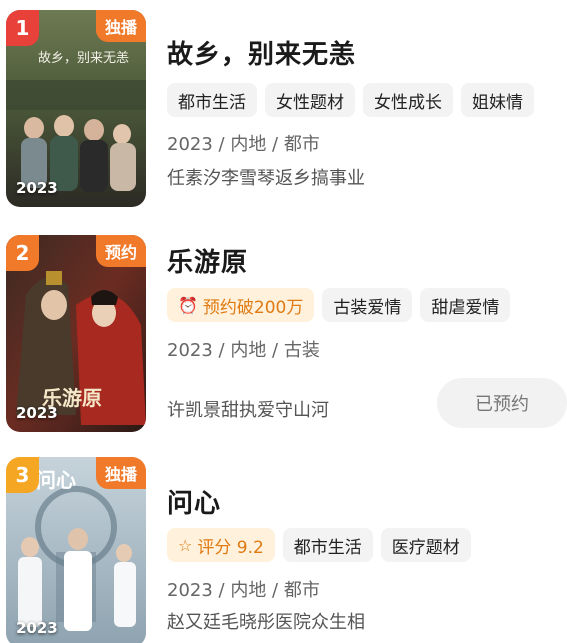 The height and width of the screenshot is (643, 567). What do you see at coordinates (425, 545) in the screenshot?
I see `tag: 医疗题材` at bounding box center [425, 545].